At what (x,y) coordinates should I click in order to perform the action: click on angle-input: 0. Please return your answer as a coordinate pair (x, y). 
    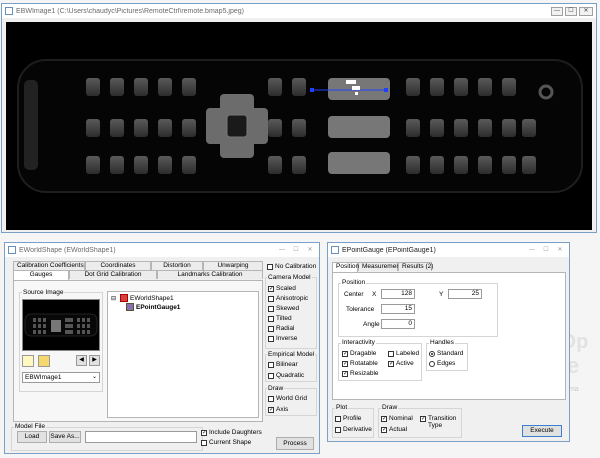
    Looking at the image, I should click on (398, 324).